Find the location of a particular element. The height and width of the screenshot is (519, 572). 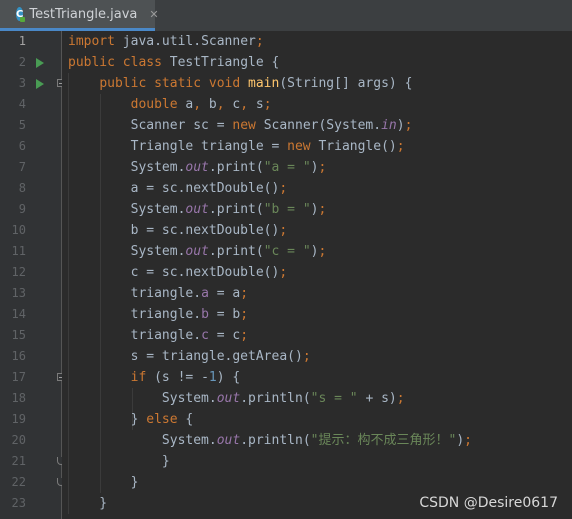

class-c-icon: C is located at coordinates (21, 14).